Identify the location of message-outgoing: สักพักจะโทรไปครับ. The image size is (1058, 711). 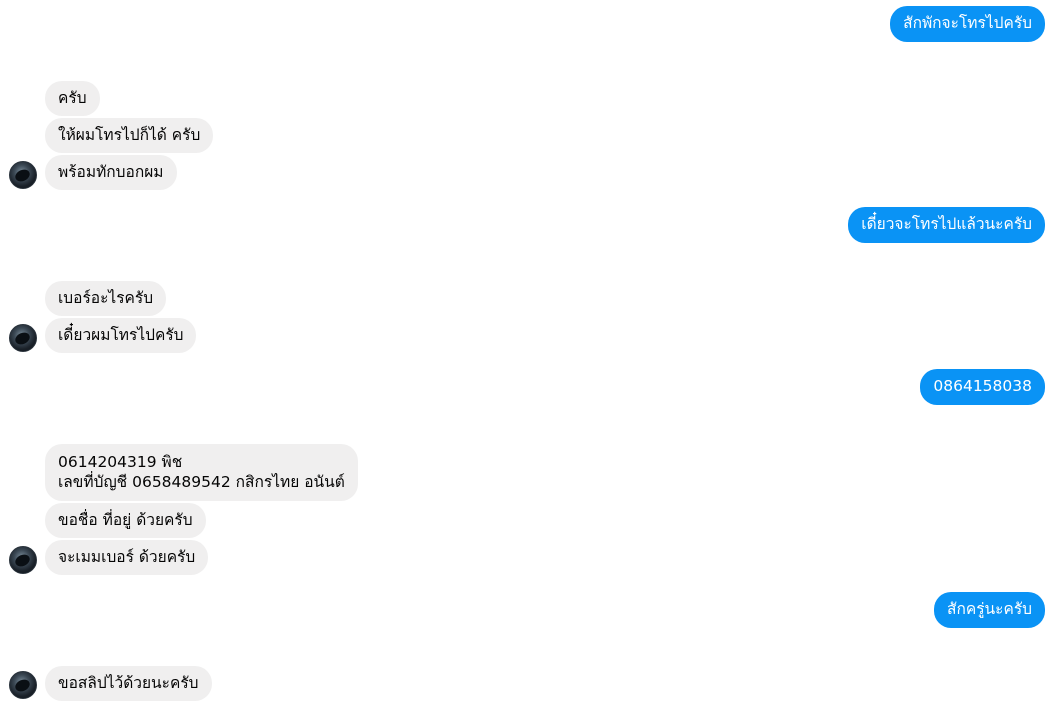
(967, 24).